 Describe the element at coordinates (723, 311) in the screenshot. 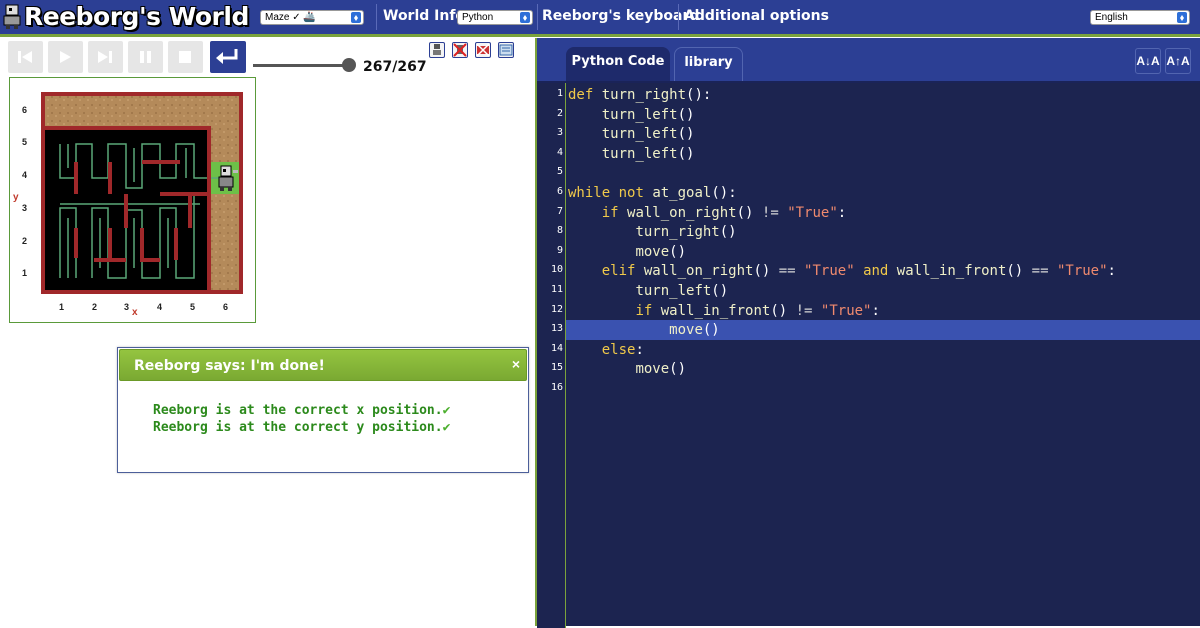

I see `code-line: if wall_in_front() != "True":` at that location.